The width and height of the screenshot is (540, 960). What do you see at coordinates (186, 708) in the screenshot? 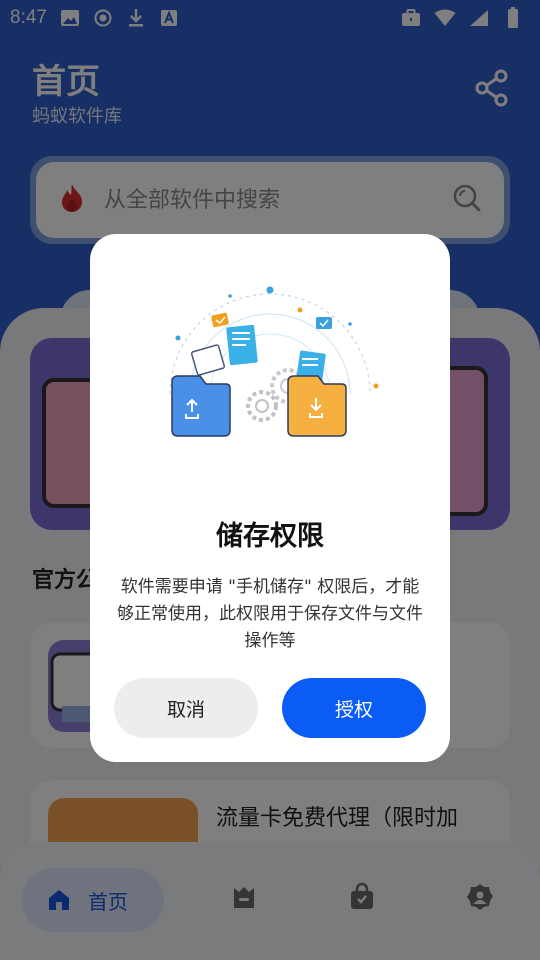
I see `cancel-button: 取消` at bounding box center [186, 708].